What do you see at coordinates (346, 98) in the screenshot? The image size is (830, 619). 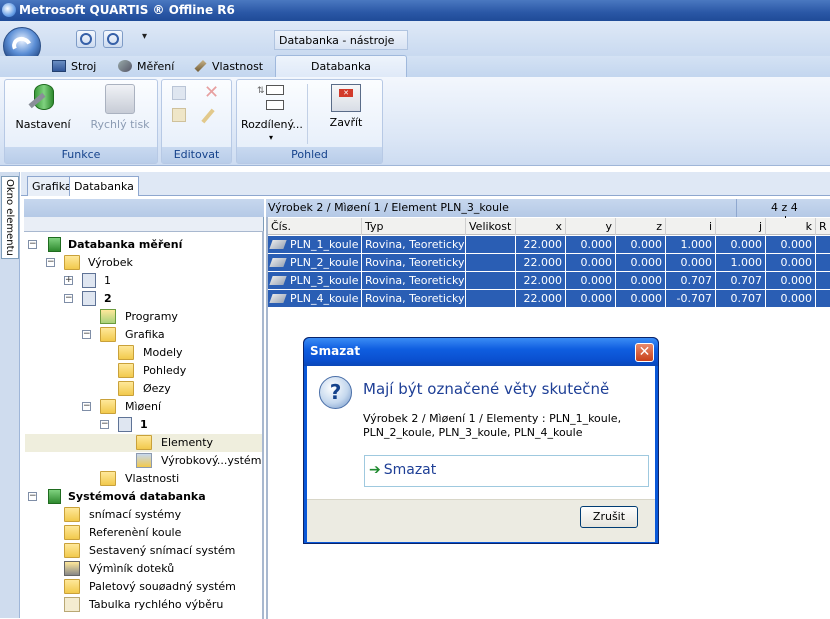 I see `close-window-icon: ✕` at bounding box center [346, 98].